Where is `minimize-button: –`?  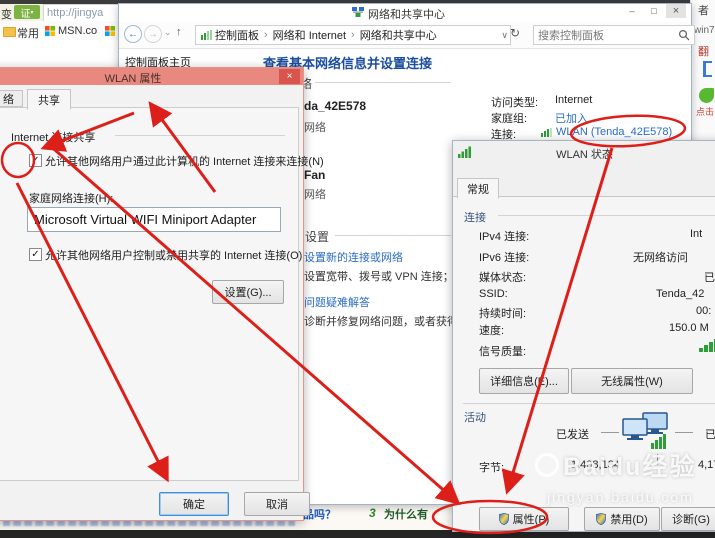
minimize-button: – is located at coordinates (632, 11).